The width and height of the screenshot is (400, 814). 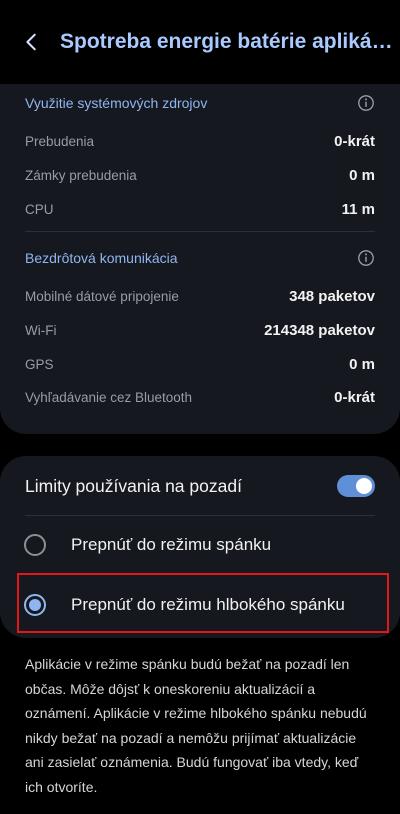 What do you see at coordinates (200, 364) in the screenshot?
I see `row-gps: GPS 0 m` at bounding box center [200, 364].